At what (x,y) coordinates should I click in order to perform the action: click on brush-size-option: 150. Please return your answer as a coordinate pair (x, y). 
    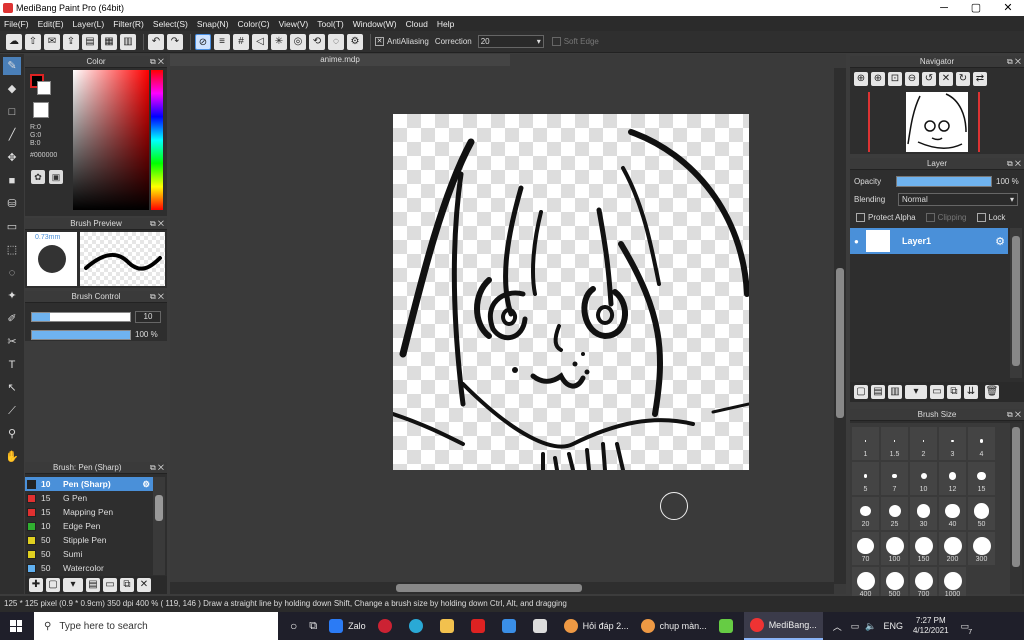
    Looking at the image, I should click on (923, 548).